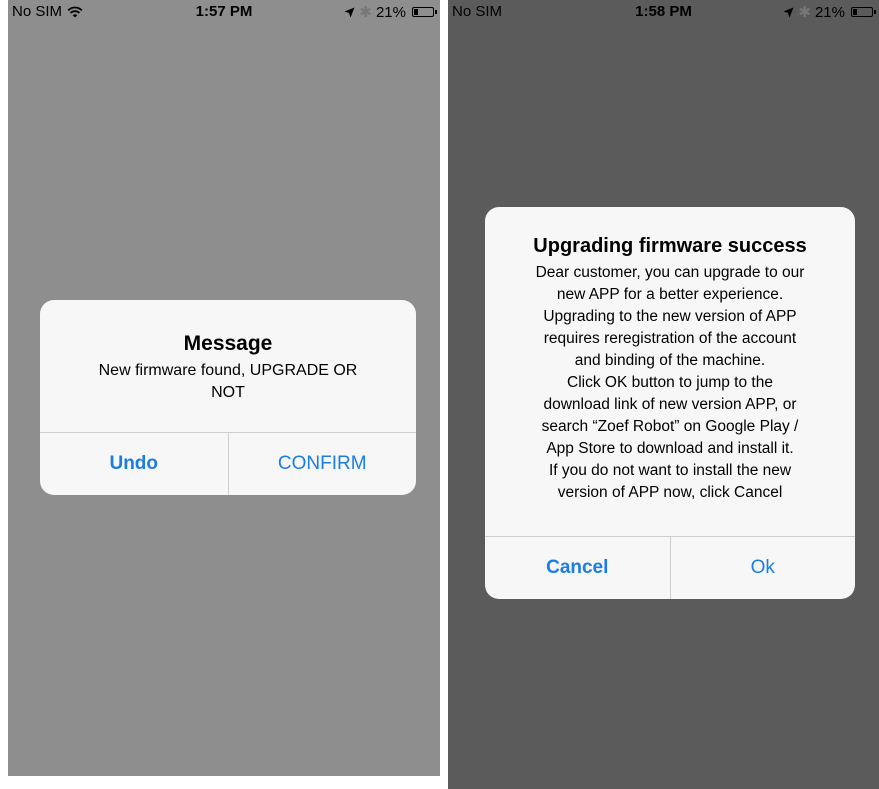 The width and height of the screenshot is (879, 789). Describe the element at coordinates (670, 246) in the screenshot. I see `alert-title: Upgrading firmware success` at that location.